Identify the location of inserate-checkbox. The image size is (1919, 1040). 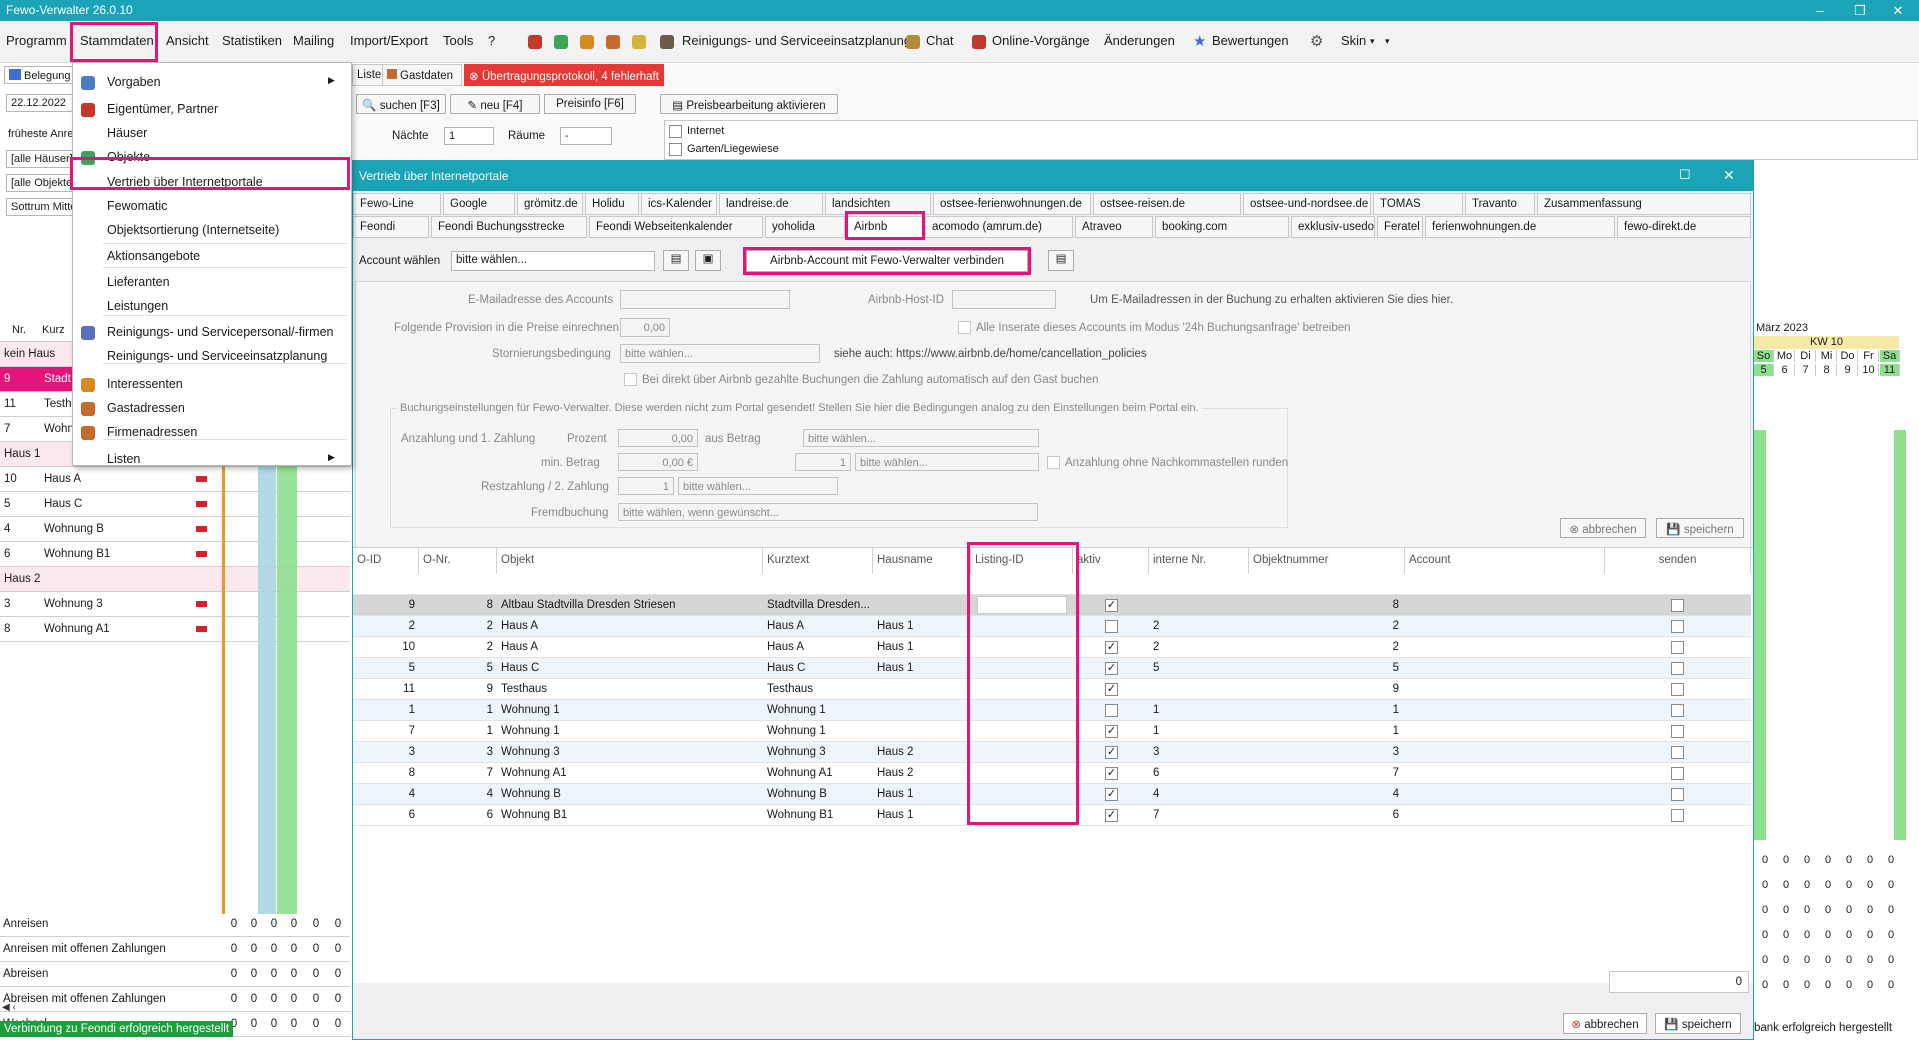
(964, 327).